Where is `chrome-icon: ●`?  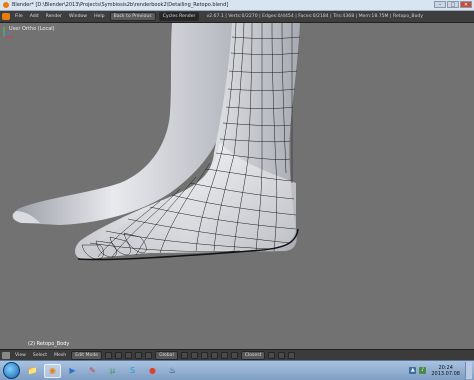
chrome-icon: ● is located at coordinates (152, 371).